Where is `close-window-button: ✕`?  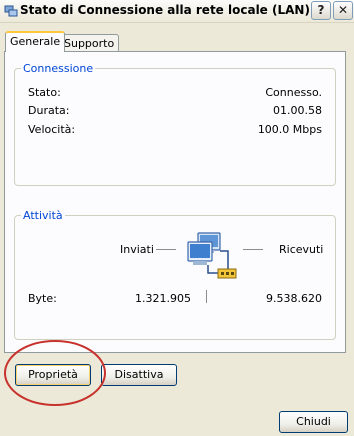 close-window-button: ✕ is located at coordinates (343, 10).